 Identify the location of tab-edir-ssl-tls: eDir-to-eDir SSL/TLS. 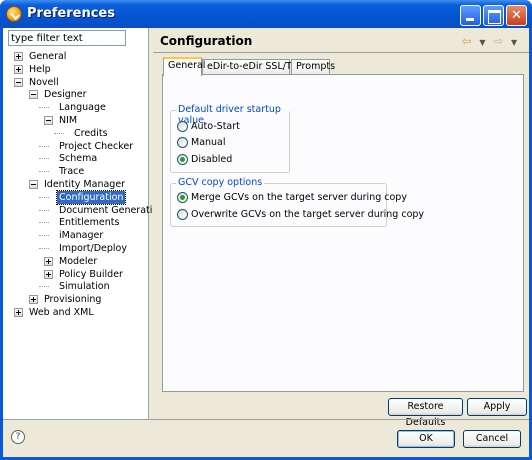
(252, 67).